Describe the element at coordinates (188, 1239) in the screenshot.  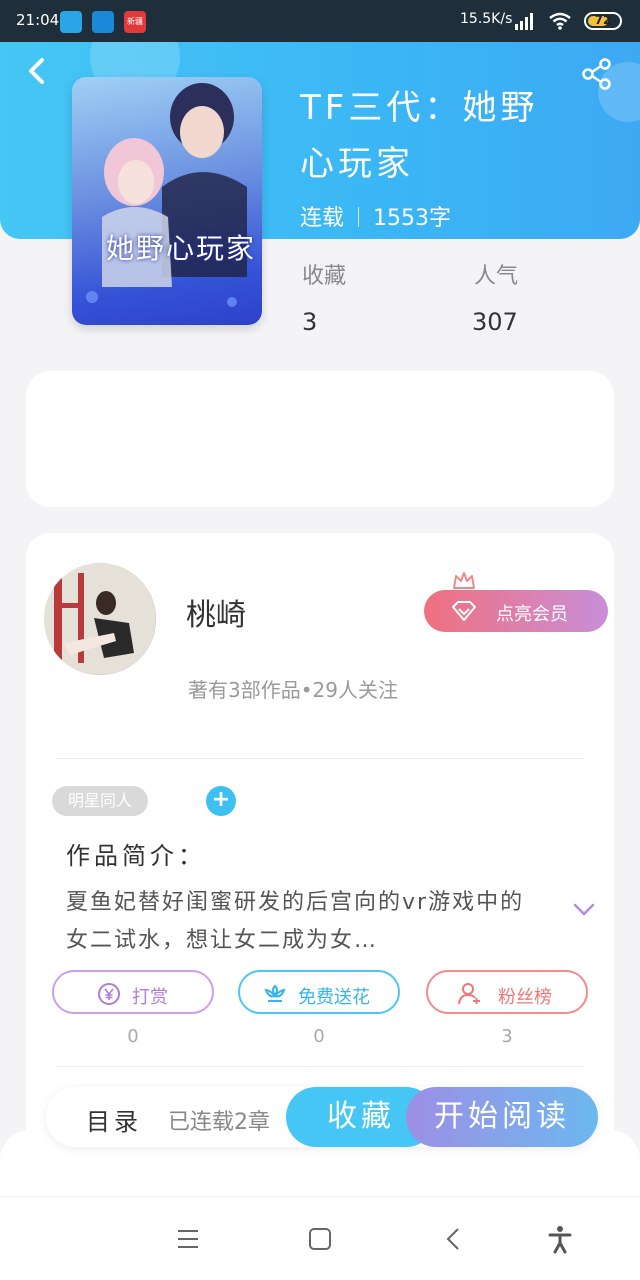
I see `menu-icon` at that location.